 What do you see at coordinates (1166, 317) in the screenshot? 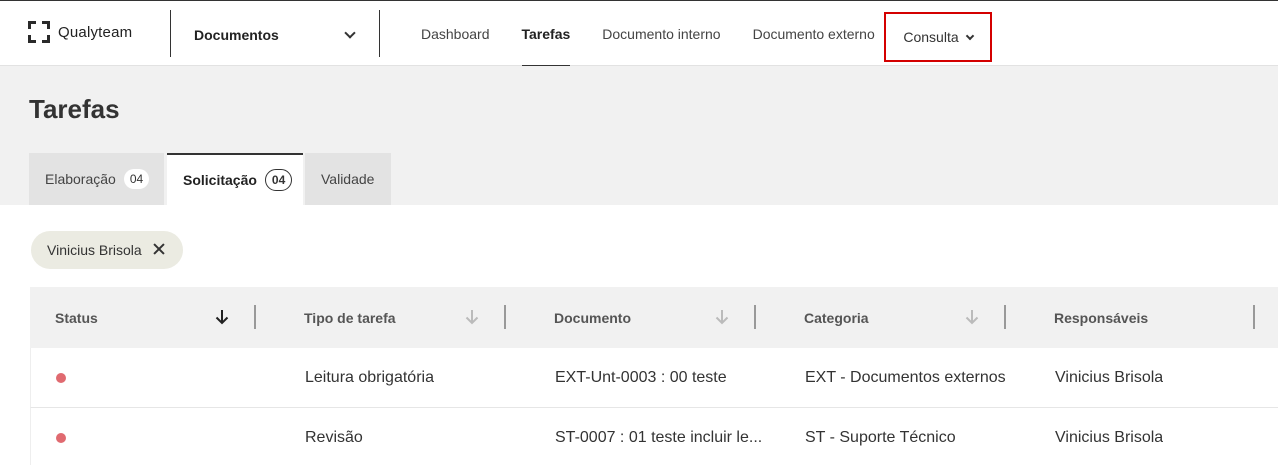
I see `column-header-responsaveis: Responsáveis` at bounding box center [1166, 317].